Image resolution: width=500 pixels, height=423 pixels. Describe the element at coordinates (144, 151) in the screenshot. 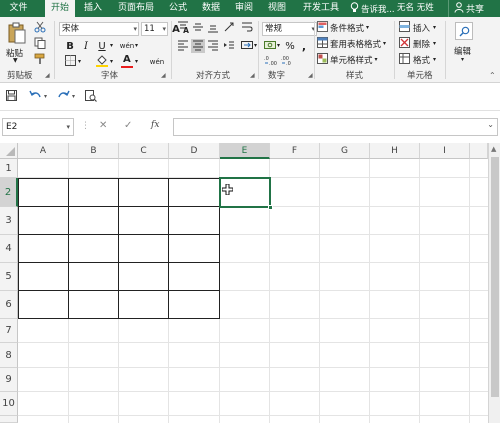

I see `column-header-c: C` at that location.